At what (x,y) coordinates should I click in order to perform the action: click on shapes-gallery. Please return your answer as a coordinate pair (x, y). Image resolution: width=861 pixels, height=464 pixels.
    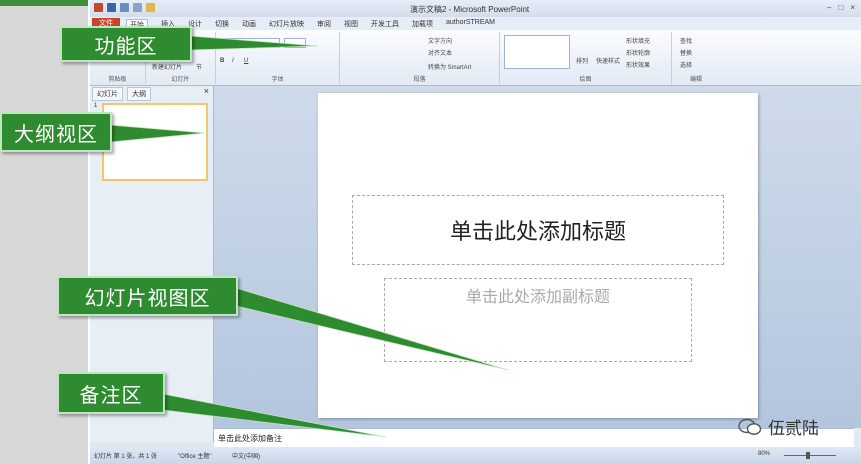
    Looking at the image, I should click on (537, 52).